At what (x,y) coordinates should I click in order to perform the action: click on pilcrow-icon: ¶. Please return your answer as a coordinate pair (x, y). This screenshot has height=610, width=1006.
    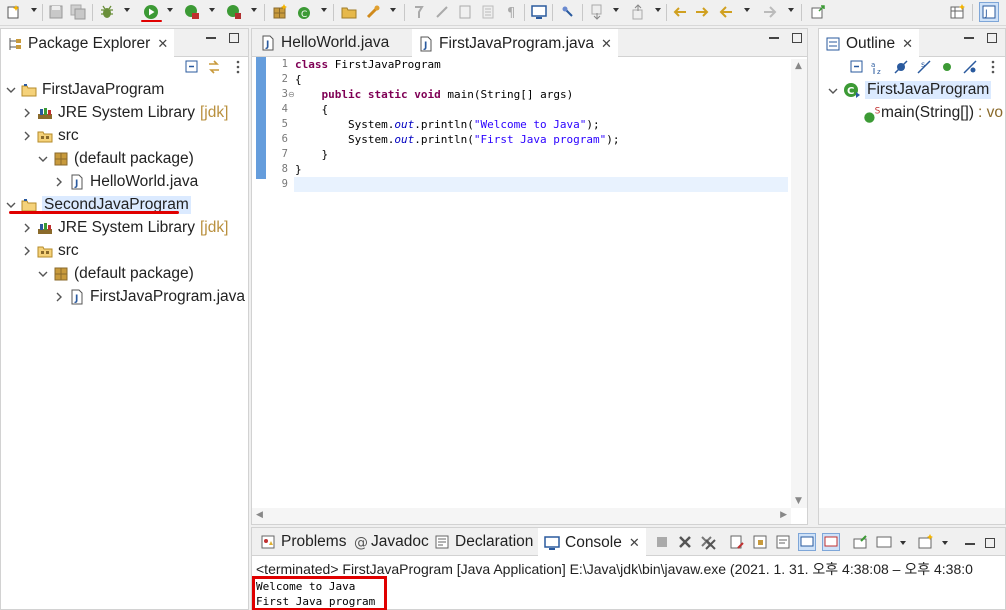
    Looking at the image, I should click on (511, 12).